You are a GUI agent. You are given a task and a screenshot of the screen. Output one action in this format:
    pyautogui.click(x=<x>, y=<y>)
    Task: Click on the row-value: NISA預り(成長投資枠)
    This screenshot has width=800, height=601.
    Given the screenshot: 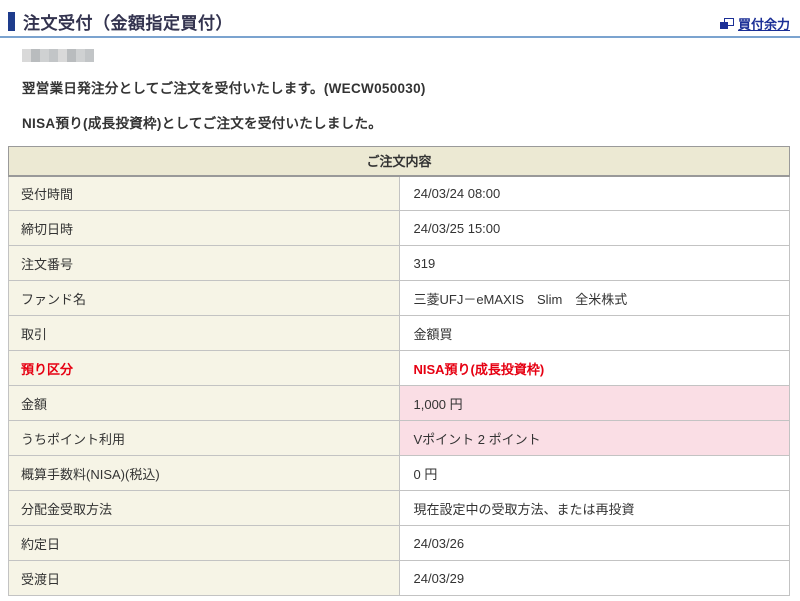 What is the action you would take?
    pyautogui.click(x=594, y=368)
    